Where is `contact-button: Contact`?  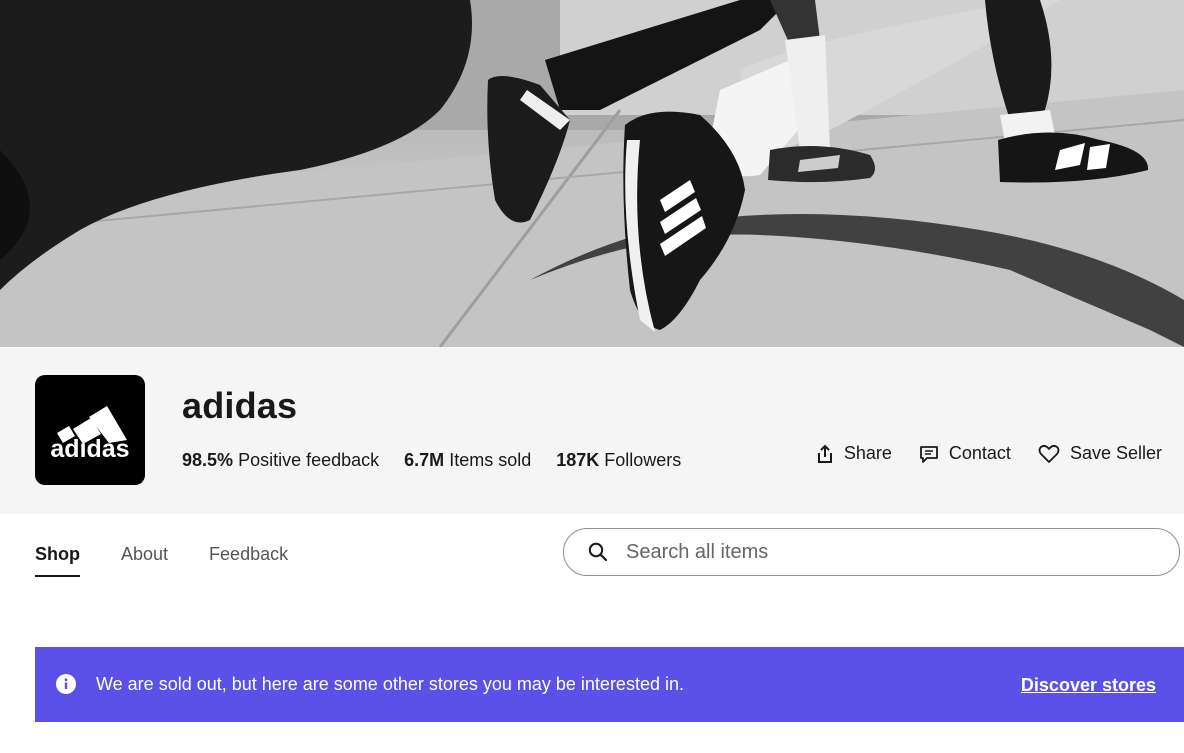 contact-button: Contact is located at coordinates (965, 453).